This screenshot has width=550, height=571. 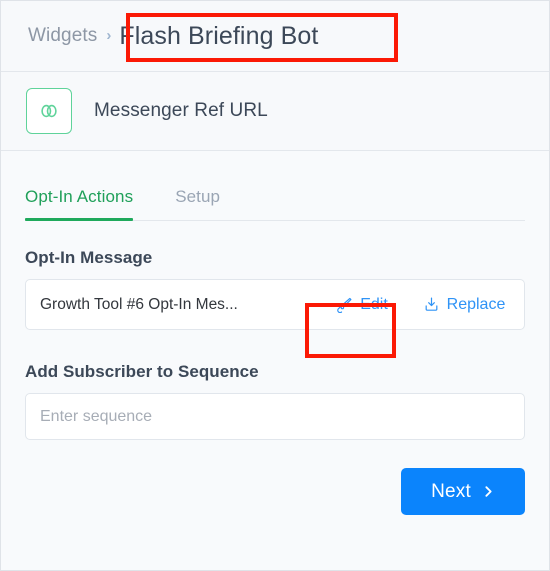 I want to click on footer-actions: Next, so click(x=275, y=491).